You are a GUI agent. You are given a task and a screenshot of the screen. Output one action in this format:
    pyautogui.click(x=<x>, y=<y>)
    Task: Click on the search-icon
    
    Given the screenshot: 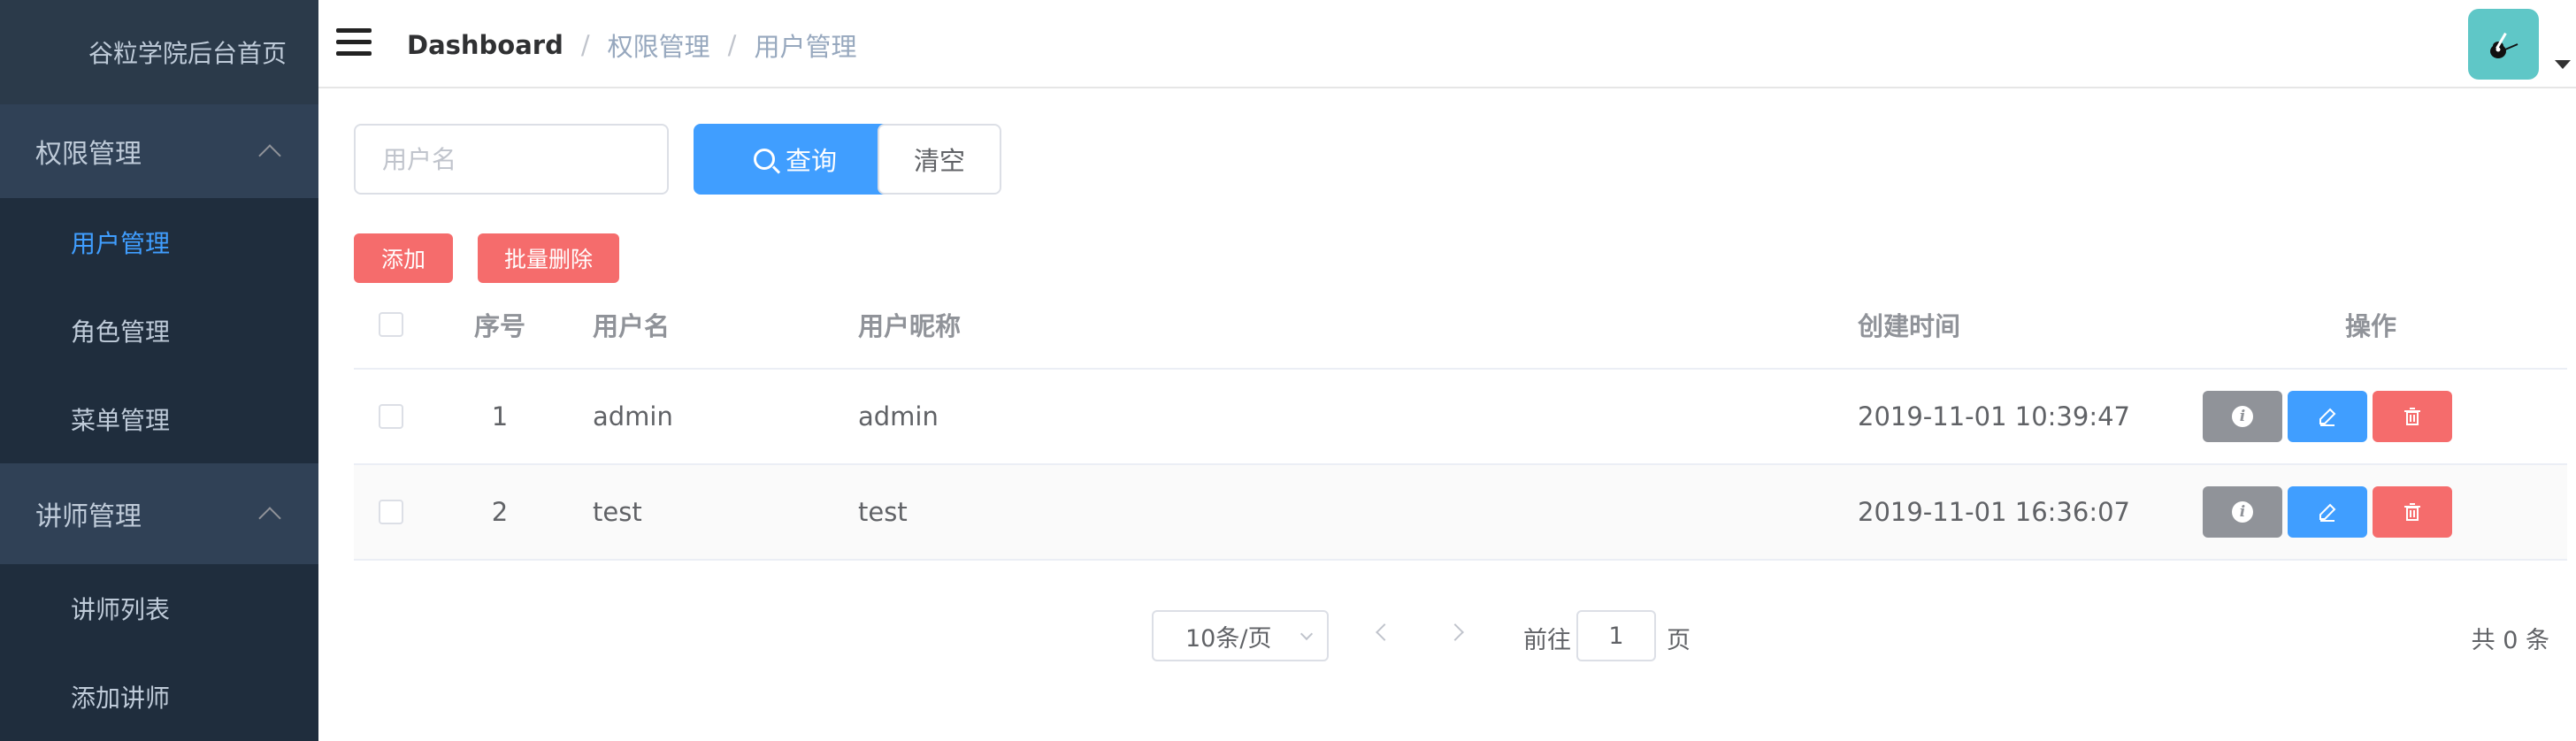 What is the action you would take?
    pyautogui.click(x=764, y=159)
    